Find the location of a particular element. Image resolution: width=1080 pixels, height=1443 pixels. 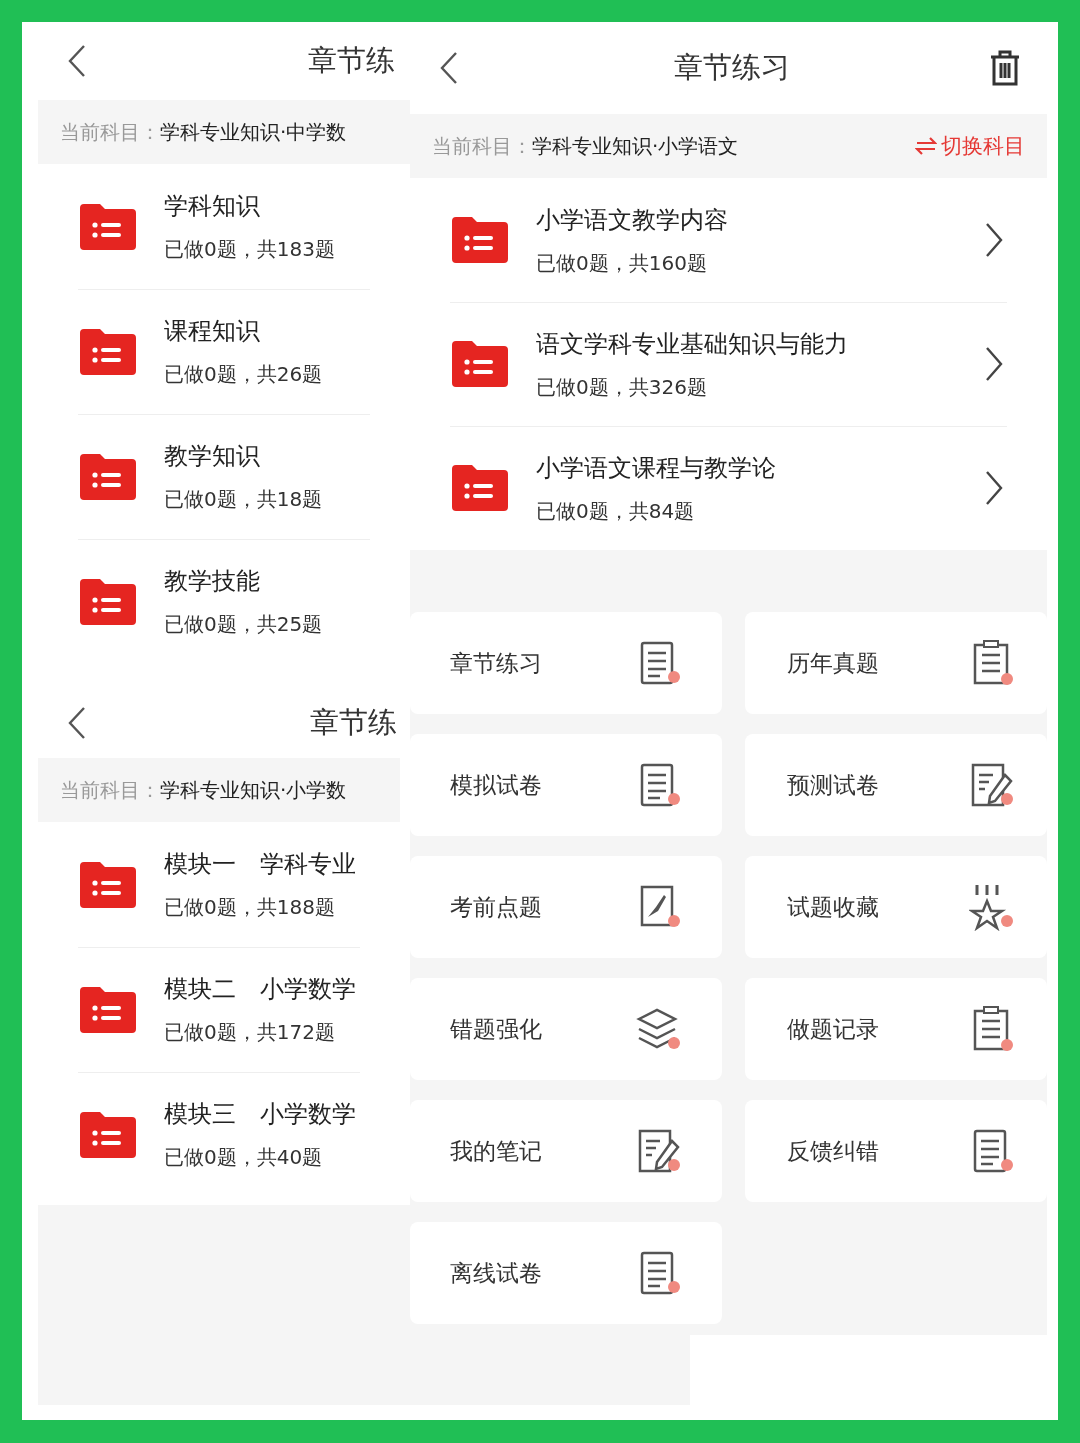

subject-name: 学科专业知识·小学语文 is located at coordinates (635, 146).